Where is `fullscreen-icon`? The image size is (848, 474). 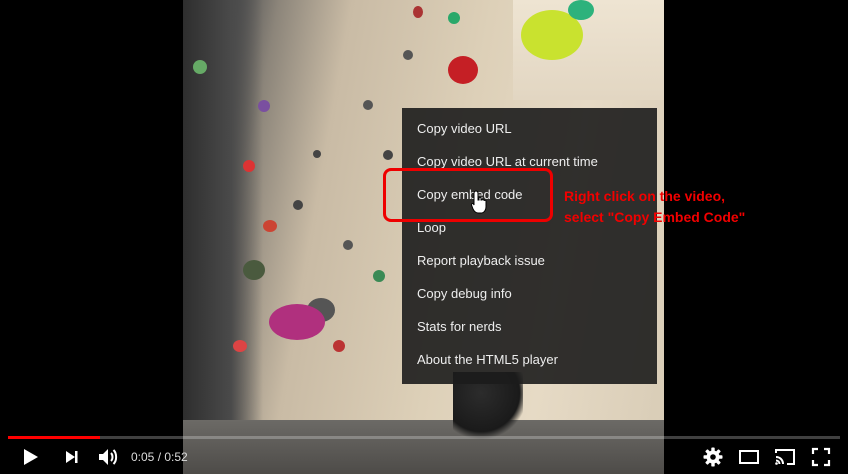 fullscreen-icon is located at coordinates (821, 457).